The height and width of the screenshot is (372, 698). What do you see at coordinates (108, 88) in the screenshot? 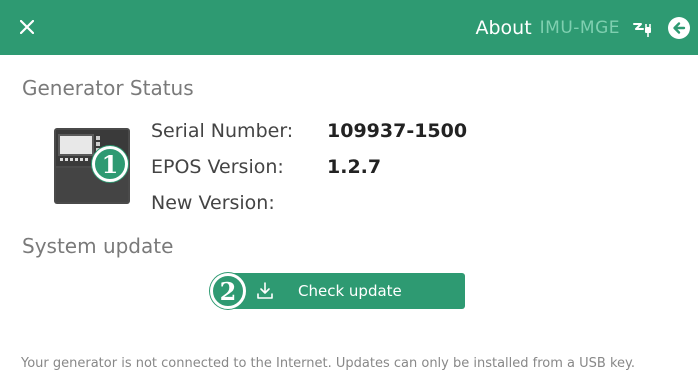
I see `generator-status-heading: Generator Status` at bounding box center [108, 88].